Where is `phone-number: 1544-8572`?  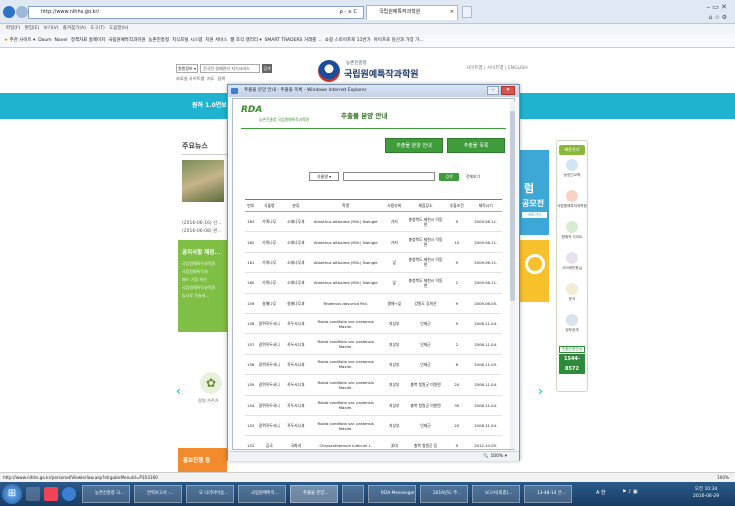 phone-number: 1544-8572 is located at coordinates (572, 364).